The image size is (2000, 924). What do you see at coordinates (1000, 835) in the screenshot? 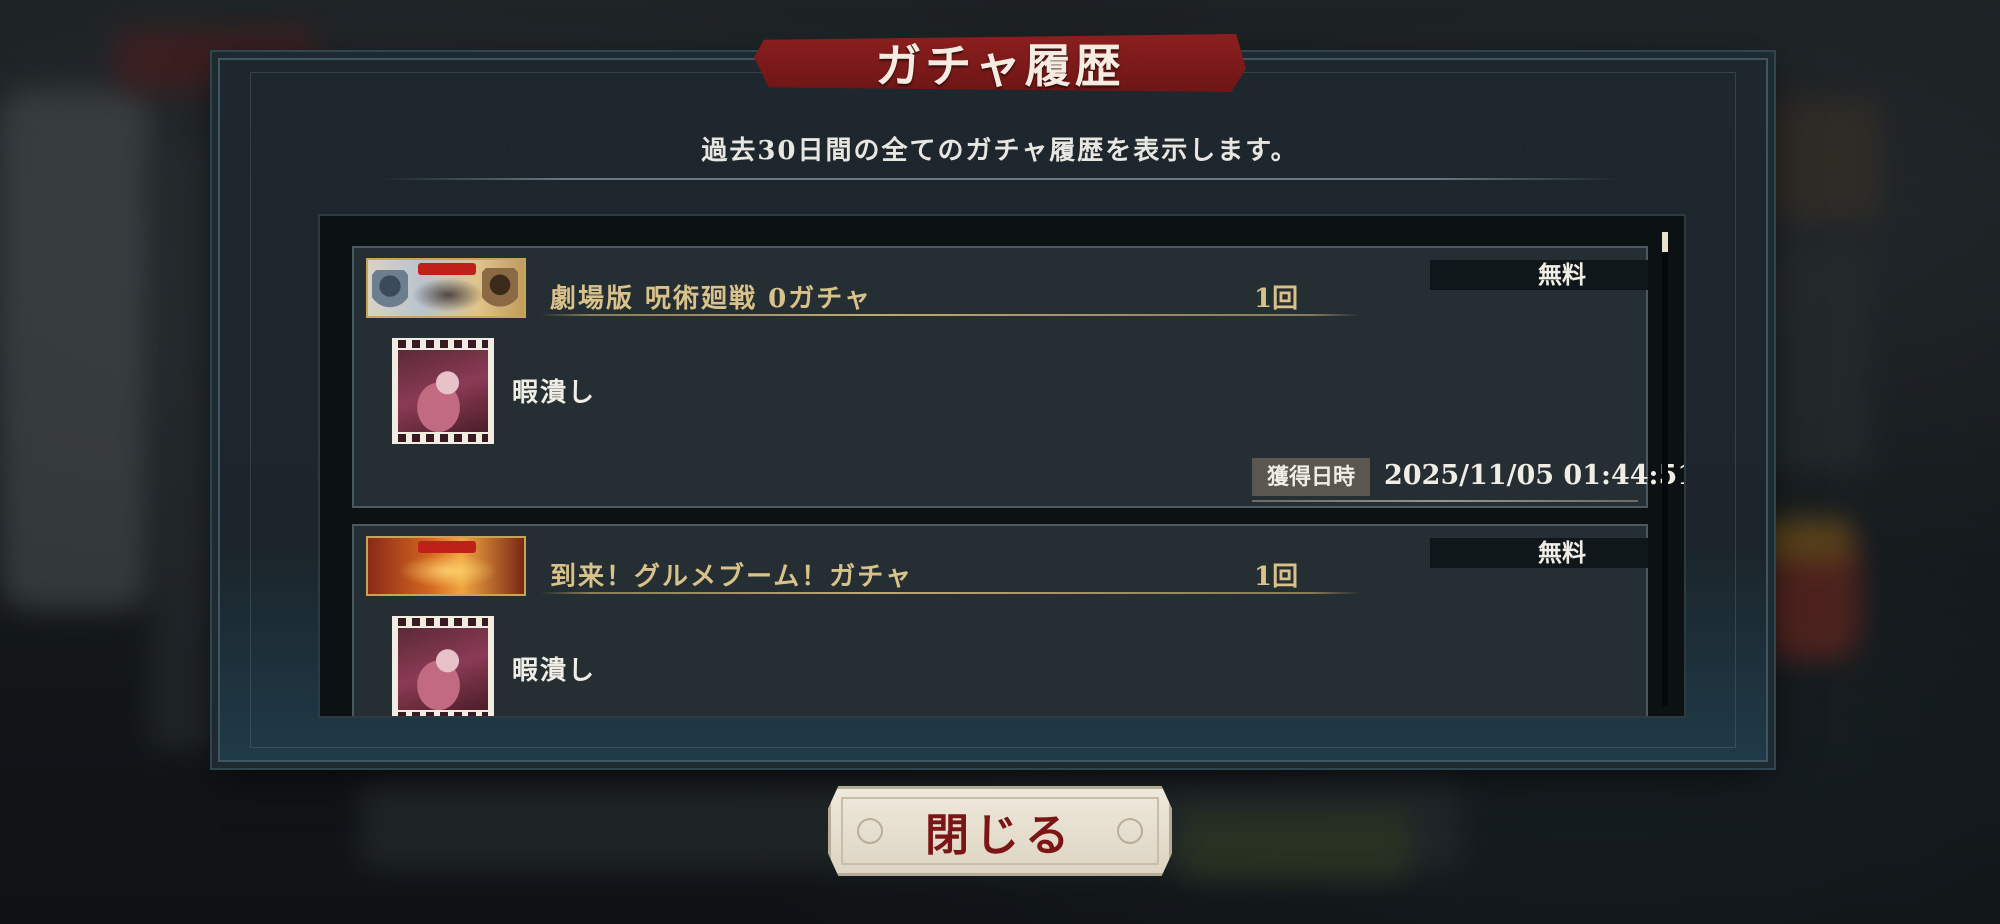
I see `close-button-label: 閉じる` at bounding box center [1000, 835].